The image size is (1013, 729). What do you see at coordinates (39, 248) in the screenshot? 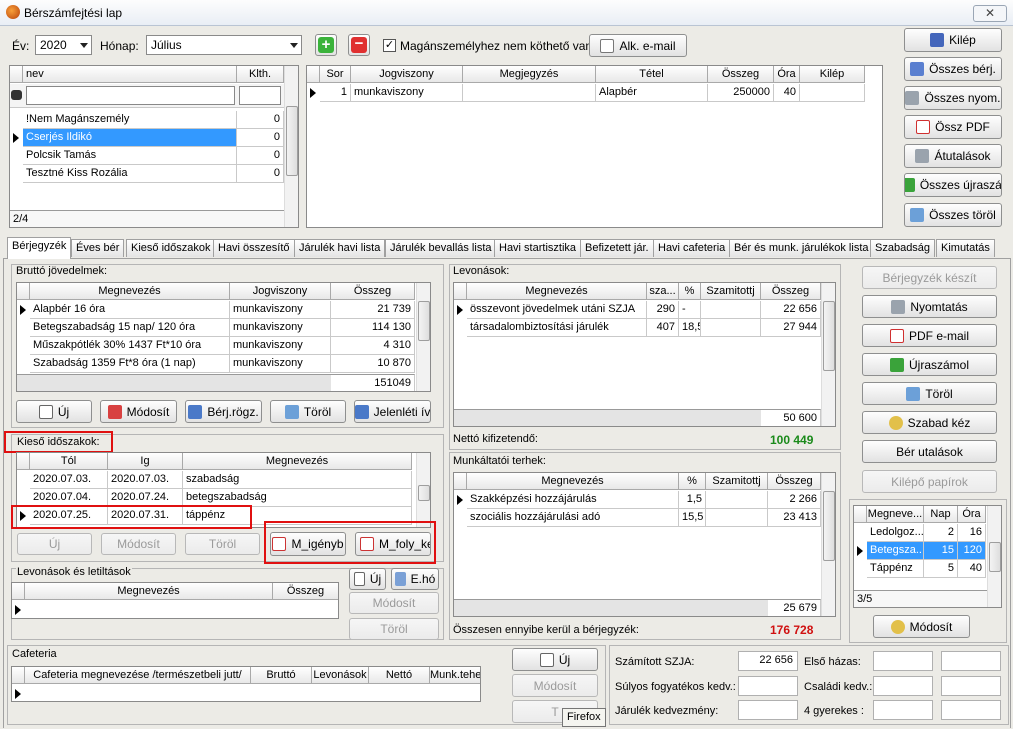
I see `tab-berjegyzek: Bérjegyzék` at bounding box center [39, 248].